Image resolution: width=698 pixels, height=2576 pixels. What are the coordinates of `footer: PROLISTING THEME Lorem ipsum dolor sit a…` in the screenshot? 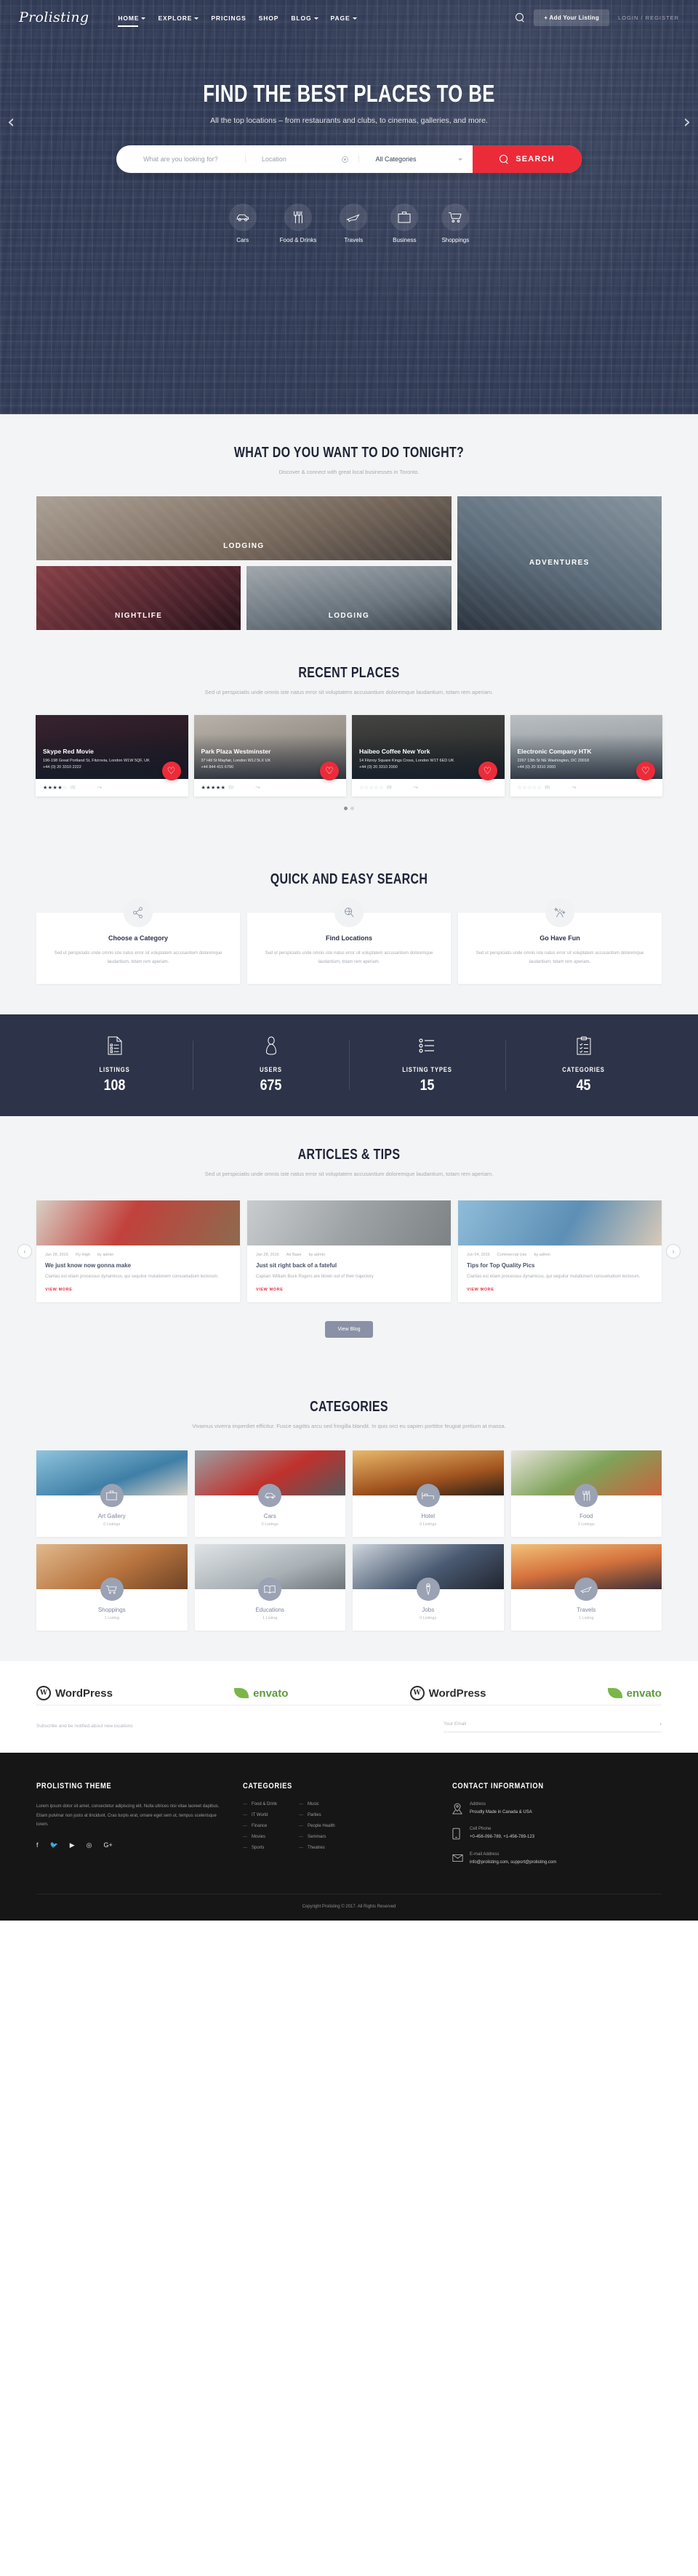 It's located at (349, 1837).